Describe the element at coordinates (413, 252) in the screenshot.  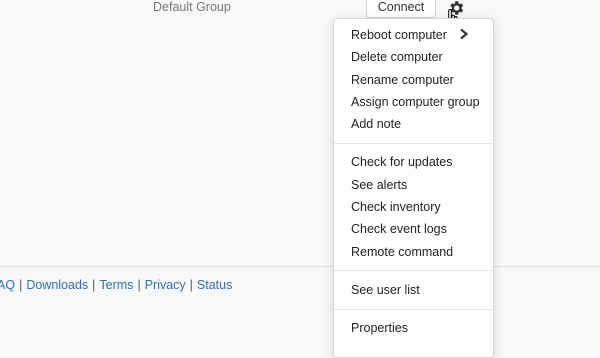
I see `menu-item-remote-command: Remote command` at that location.